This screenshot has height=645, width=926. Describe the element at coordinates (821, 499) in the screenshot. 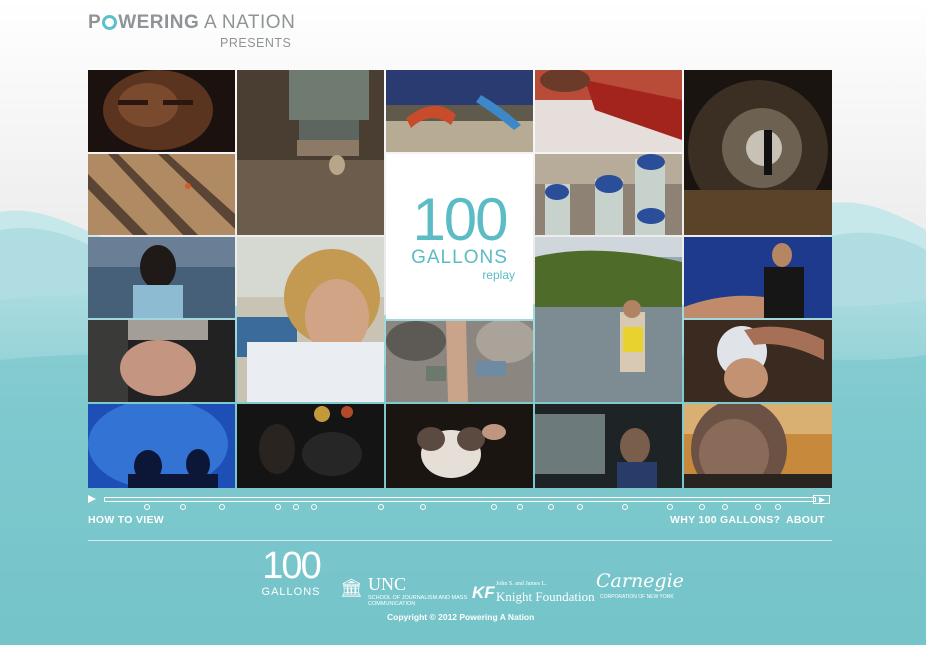

I see `timeline-end-button` at that location.